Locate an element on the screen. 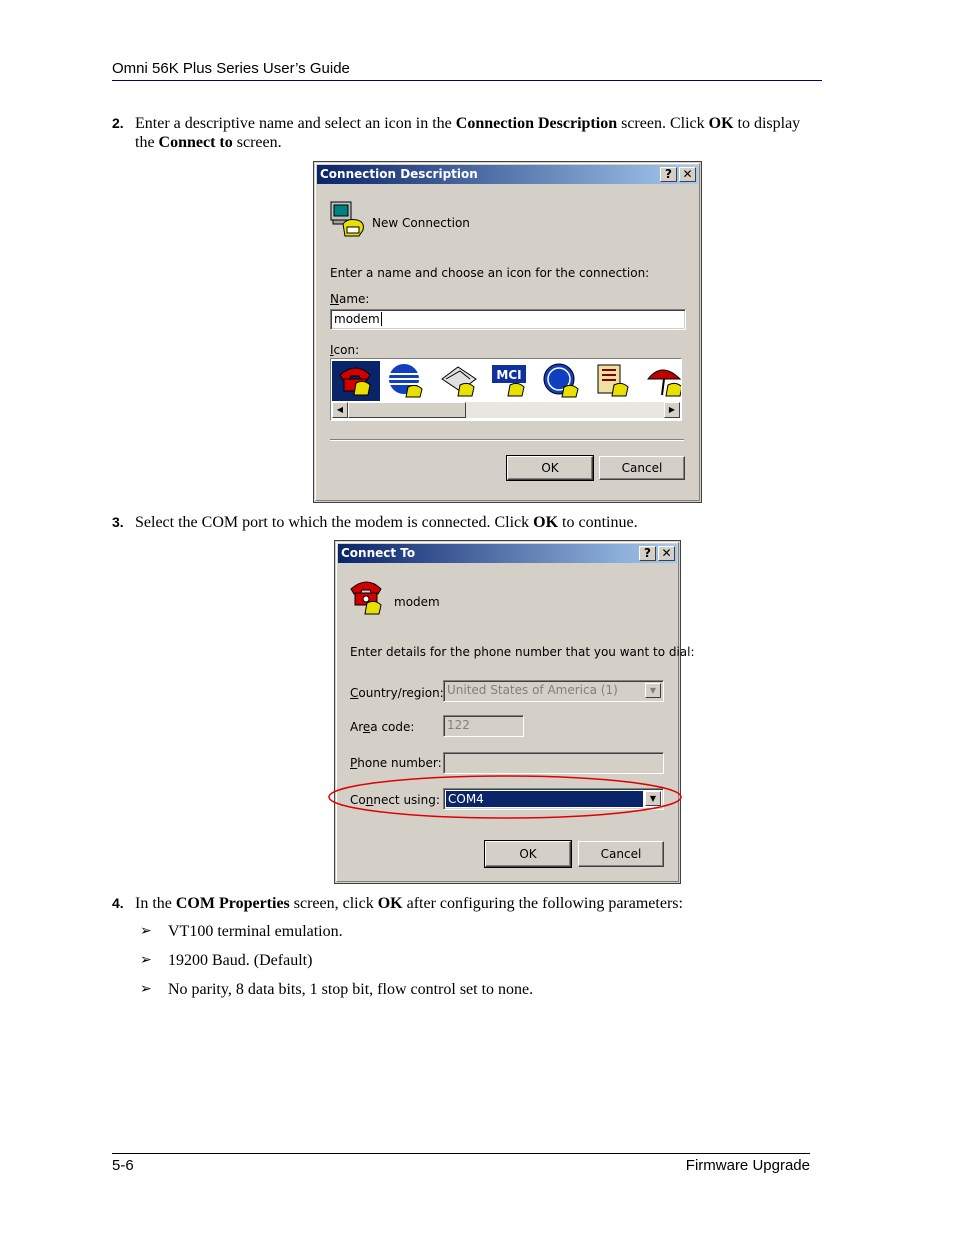 This screenshot has height=1235, width=954. icon-list: MCI ◀ ▶ is located at coordinates (506, 389).